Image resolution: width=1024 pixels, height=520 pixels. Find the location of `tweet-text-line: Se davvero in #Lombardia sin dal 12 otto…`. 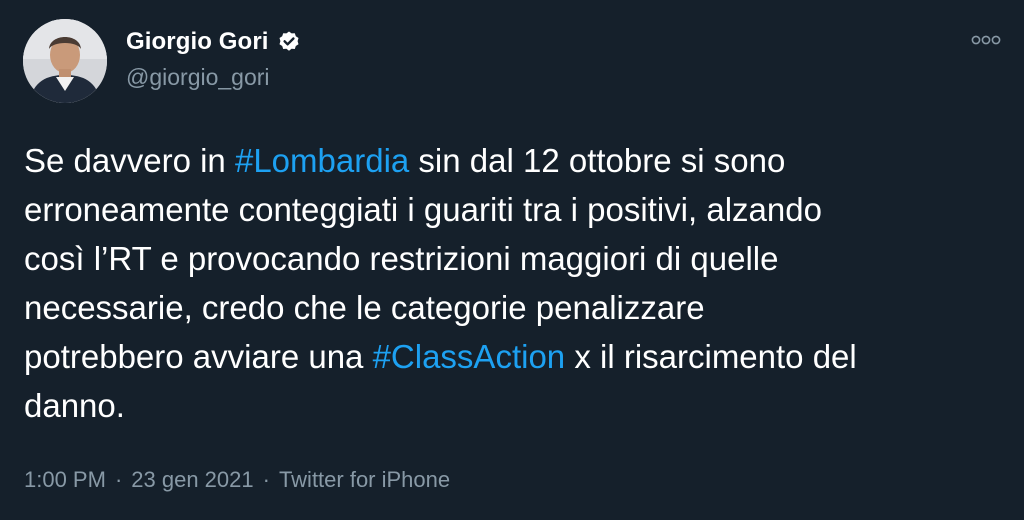

tweet-text-line: Se davvero in #Lombardia sin dal 12 otto… is located at coordinates (516, 160).